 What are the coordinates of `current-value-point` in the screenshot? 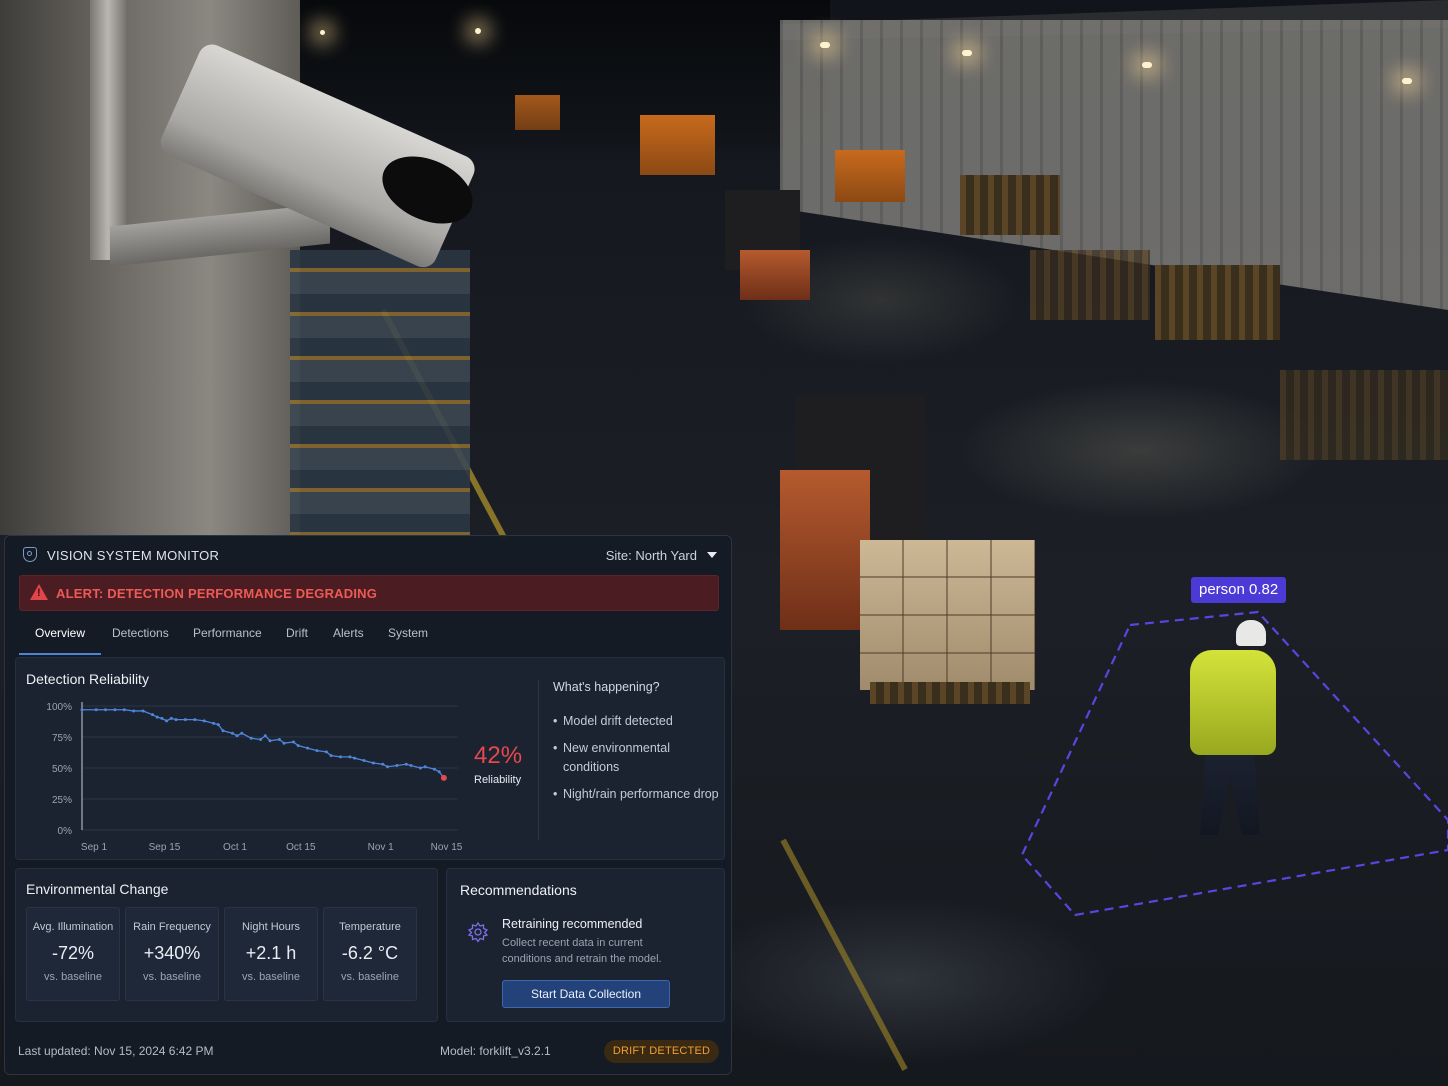 It's located at (443, 777).